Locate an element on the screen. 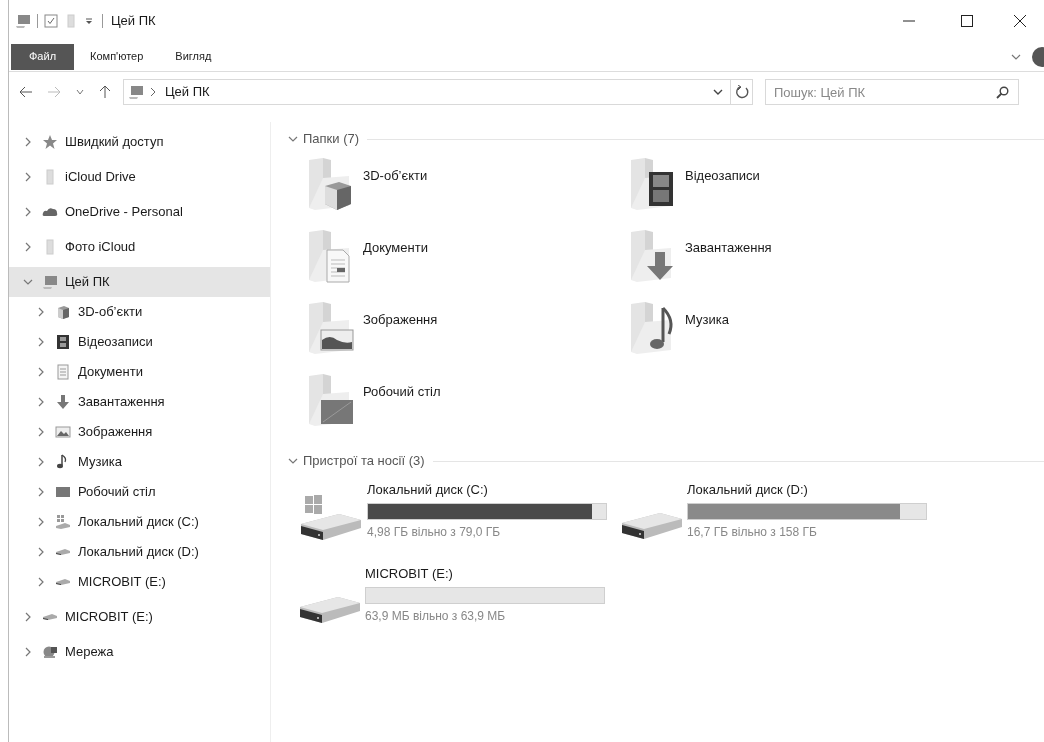  address-bar: Цей ПК is located at coordinates (427, 92).